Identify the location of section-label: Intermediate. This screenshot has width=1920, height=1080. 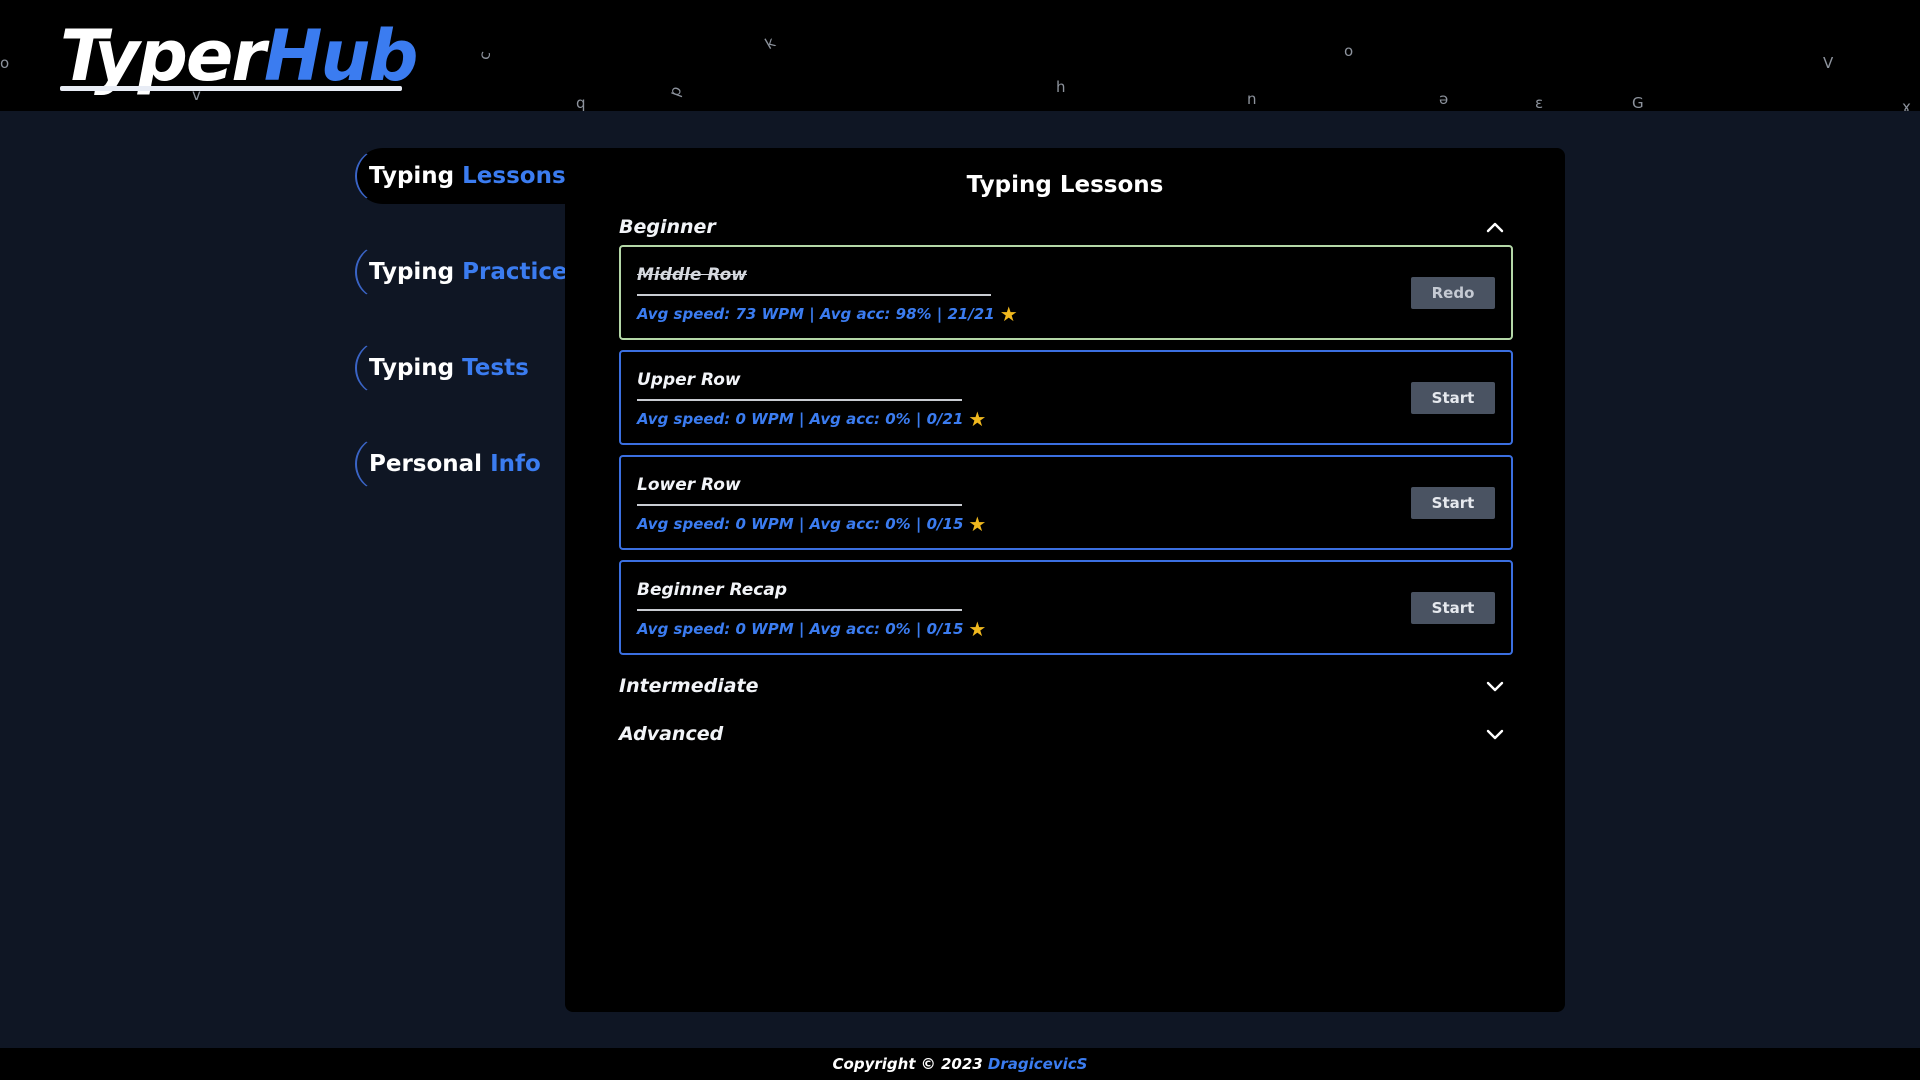
(689, 686).